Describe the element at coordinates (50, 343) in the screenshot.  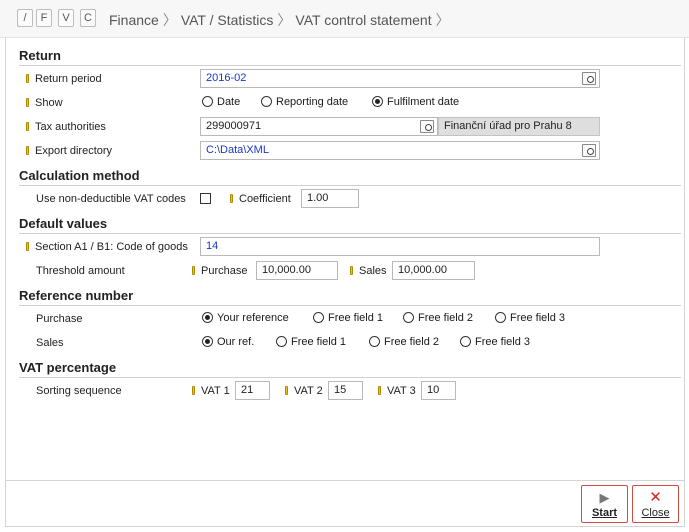
I see `reference-sales-label: Sales` at that location.